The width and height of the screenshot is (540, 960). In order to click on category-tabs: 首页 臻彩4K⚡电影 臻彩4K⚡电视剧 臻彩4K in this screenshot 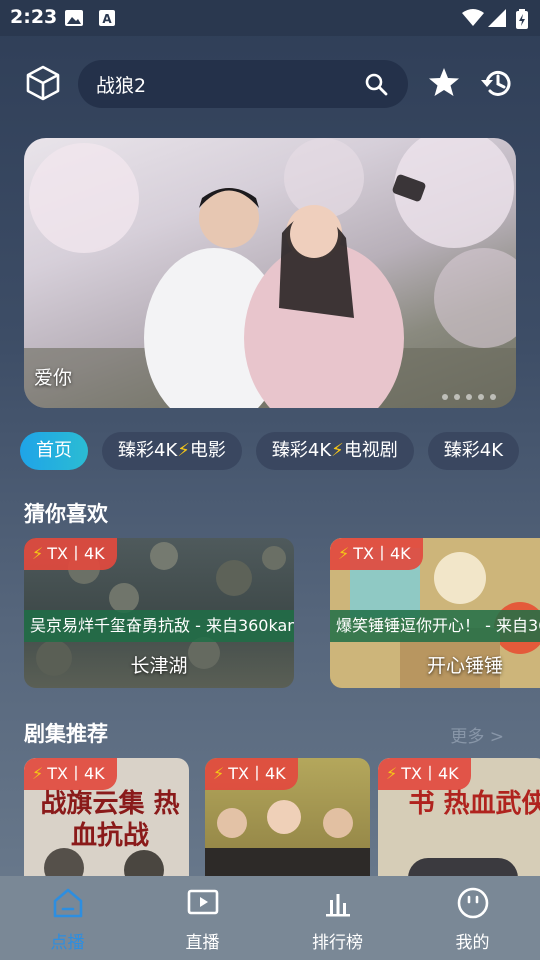, I will do `click(280, 452)`.